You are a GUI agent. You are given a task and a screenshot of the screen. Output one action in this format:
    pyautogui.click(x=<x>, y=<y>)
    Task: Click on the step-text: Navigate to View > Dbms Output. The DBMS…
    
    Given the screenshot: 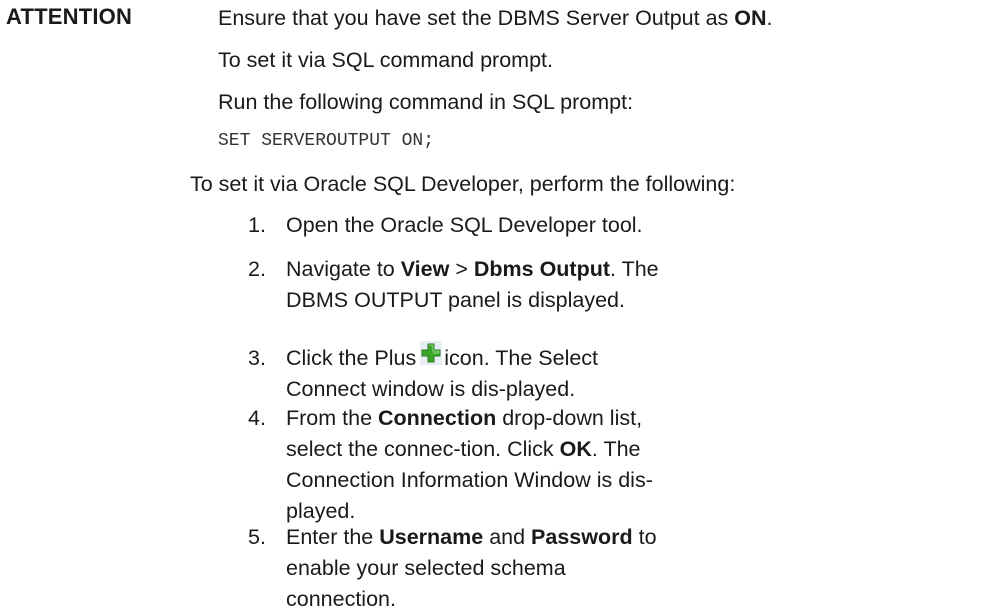 What is the action you would take?
    pyautogui.click(x=481, y=285)
    